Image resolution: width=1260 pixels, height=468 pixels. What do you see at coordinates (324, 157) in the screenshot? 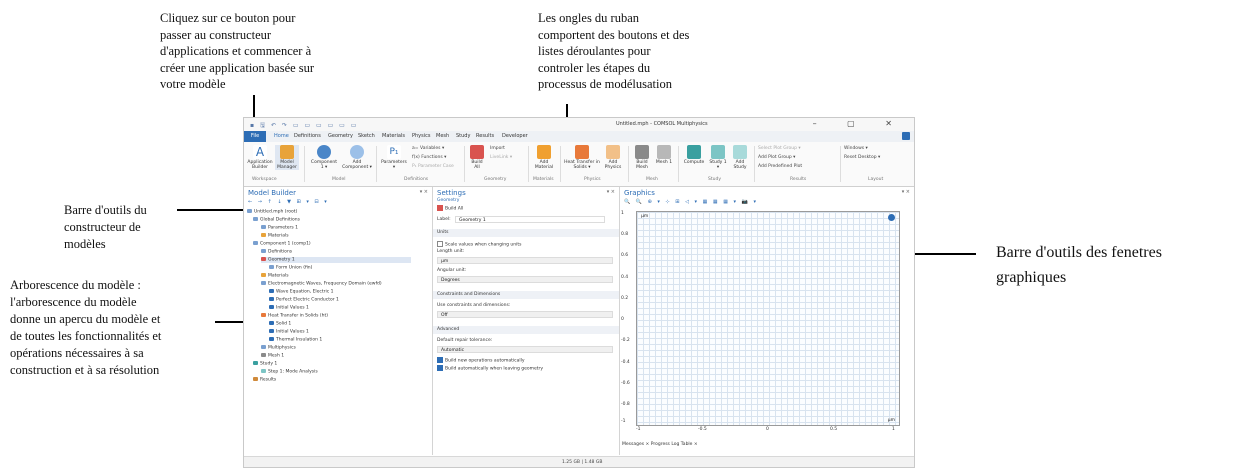
I see `component-button: Component 1 ▾` at bounding box center [324, 157].